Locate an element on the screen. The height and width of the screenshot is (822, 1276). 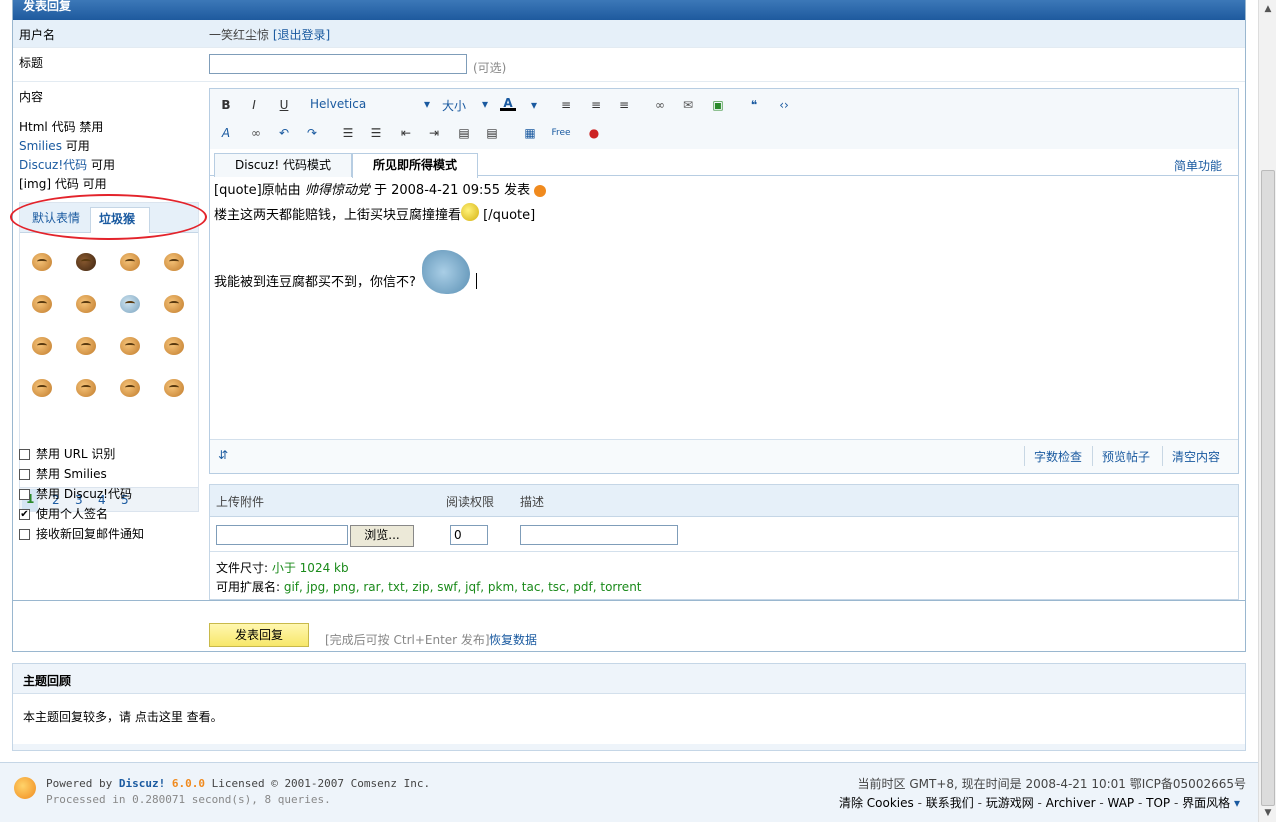
clear-content-link: 清空内容 is located at coordinates (1196, 456).